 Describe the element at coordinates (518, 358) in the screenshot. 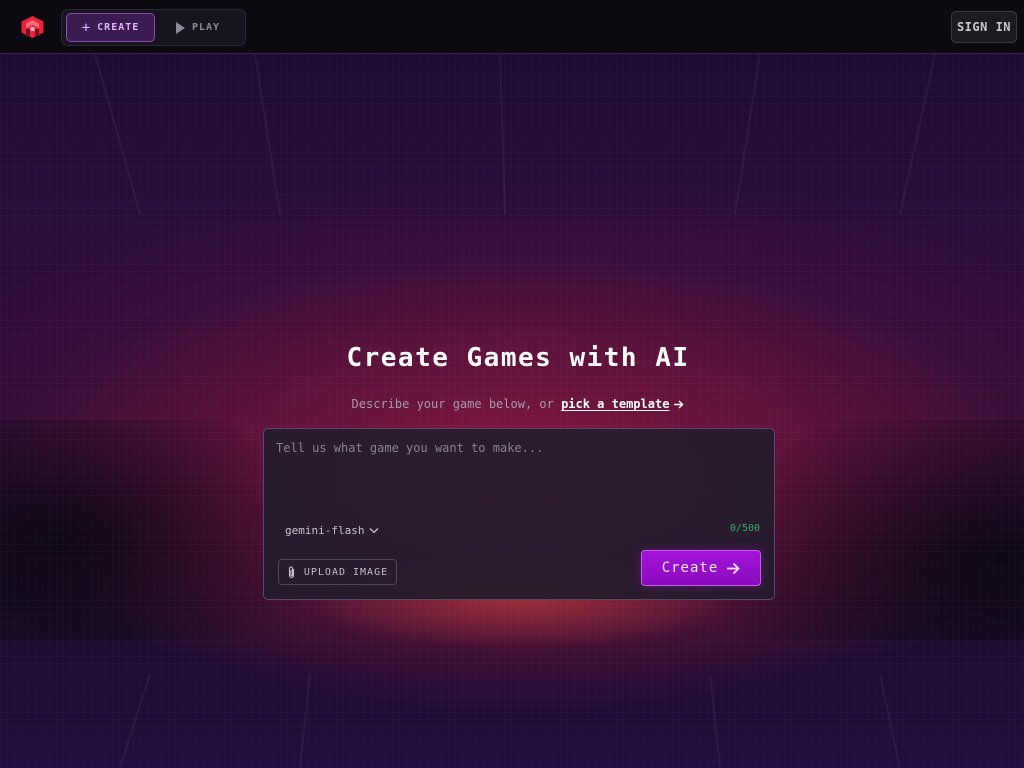

I see `page-title: Create Games with AI` at that location.